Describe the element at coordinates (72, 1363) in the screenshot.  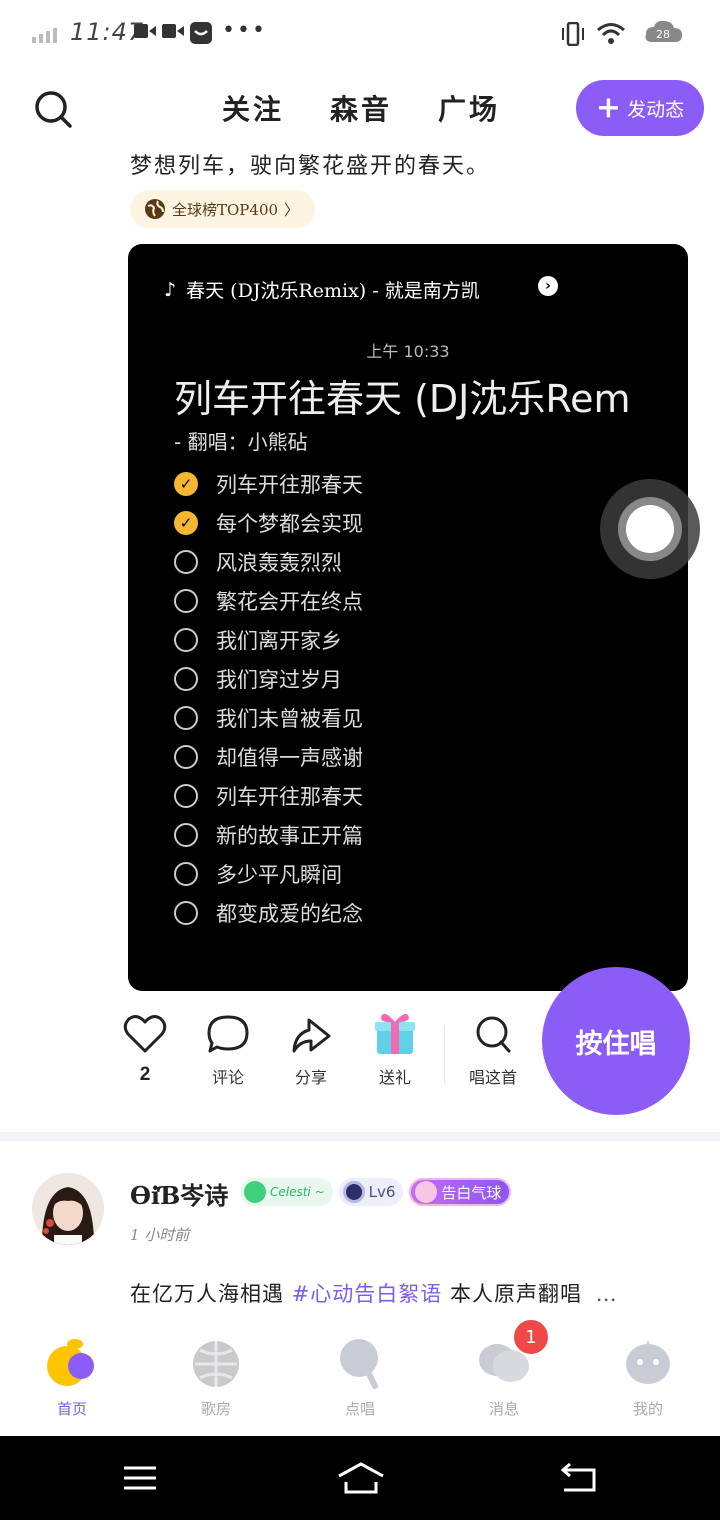
I see `home-fruit-icon` at that location.